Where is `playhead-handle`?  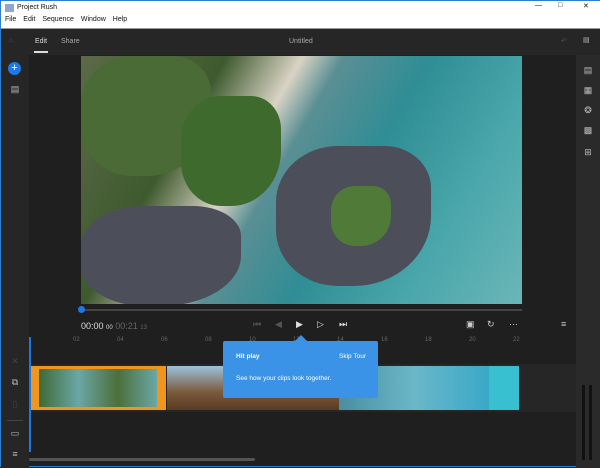 playhead-handle is located at coordinates (81, 309).